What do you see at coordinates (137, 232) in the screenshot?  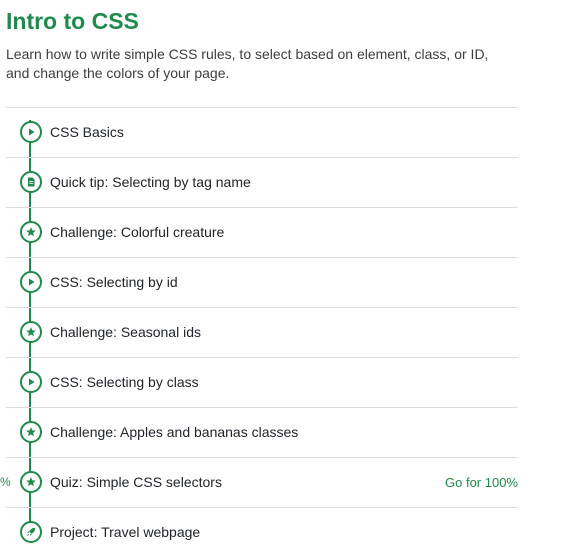 I see `list-item-label: Challenge: Colorful creature` at bounding box center [137, 232].